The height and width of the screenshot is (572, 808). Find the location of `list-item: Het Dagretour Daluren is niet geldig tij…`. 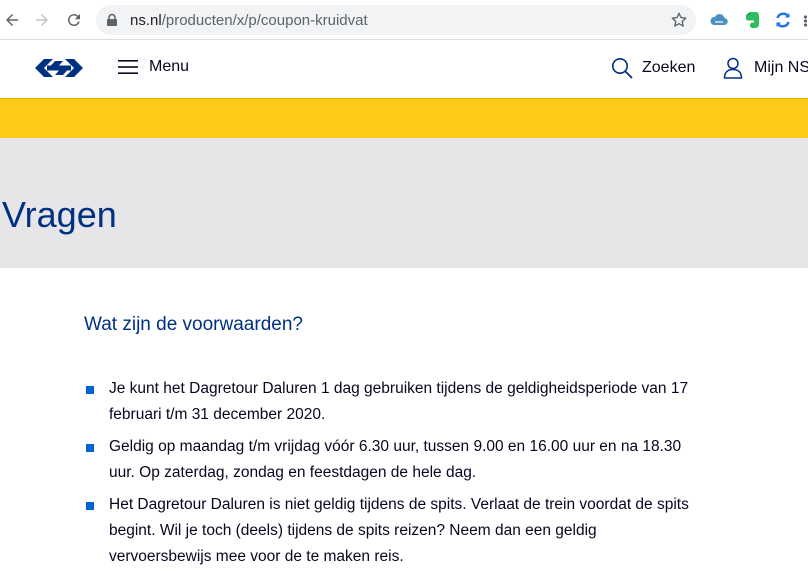

list-item: Het Dagretour Daluren is niet geldig tij… is located at coordinates (389, 531).